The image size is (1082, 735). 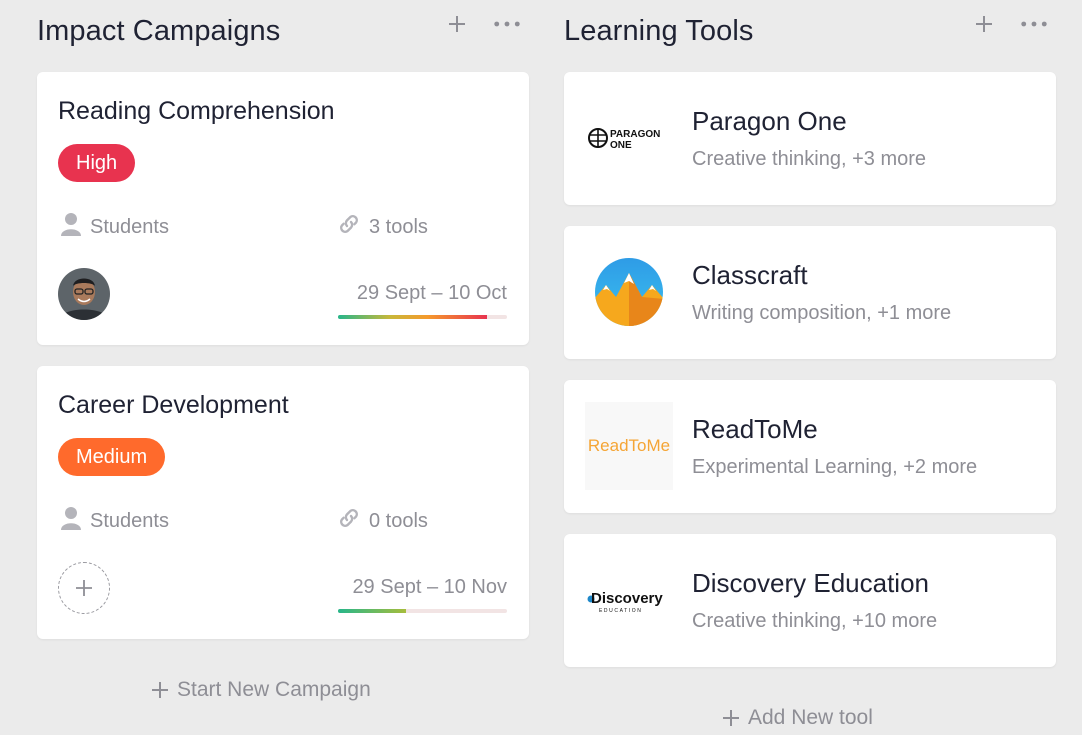 What do you see at coordinates (196, 111) in the screenshot?
I see `campaign-title: Reading Comprehension` at bounding box center [196, 111].